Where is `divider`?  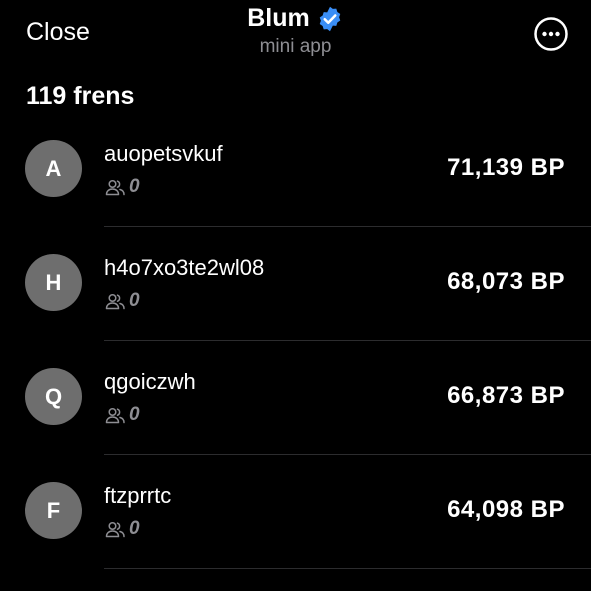 divider is located at coordinates (347, 568).